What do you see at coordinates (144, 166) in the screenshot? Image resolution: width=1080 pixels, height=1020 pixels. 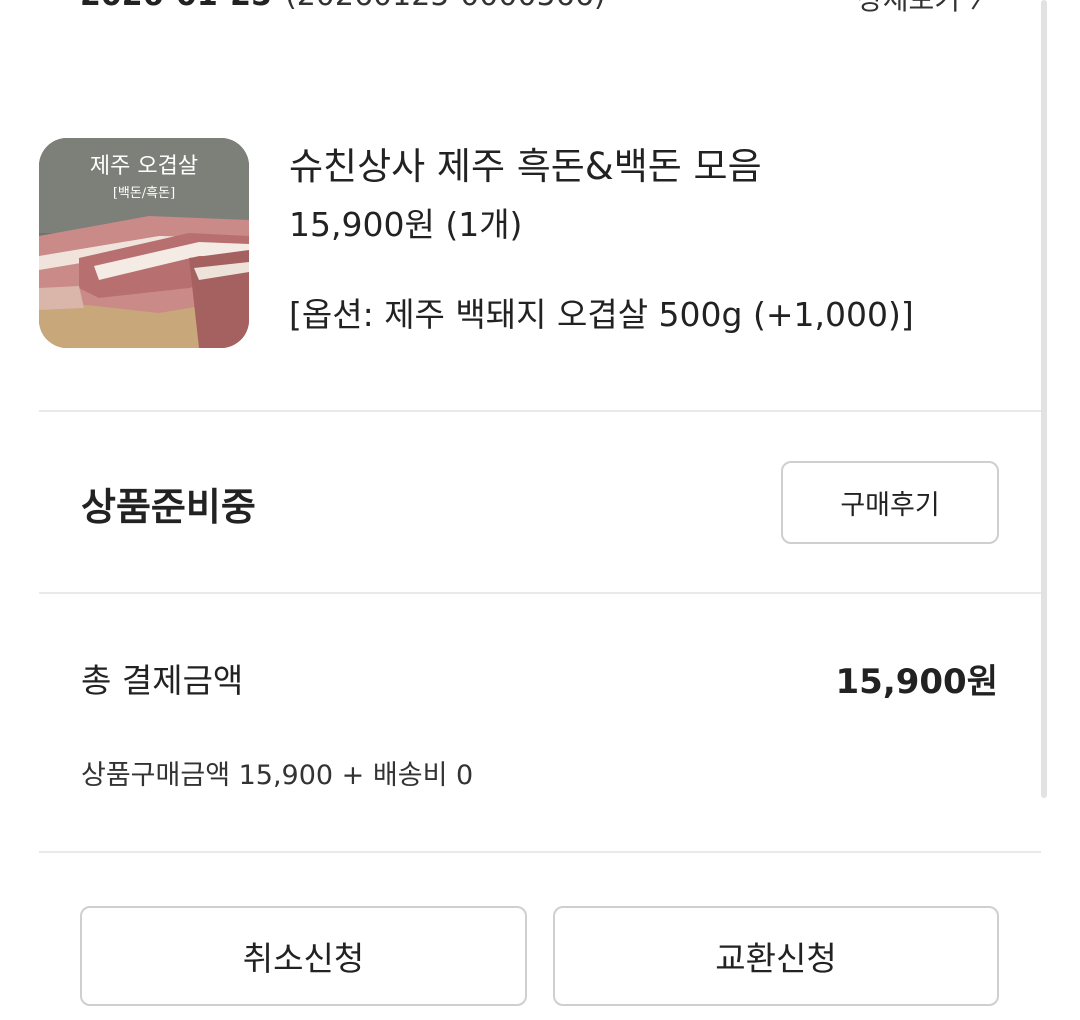 I see `thumbnail-text-line1: 제주 오겹살` at bounding box center [144, 166].